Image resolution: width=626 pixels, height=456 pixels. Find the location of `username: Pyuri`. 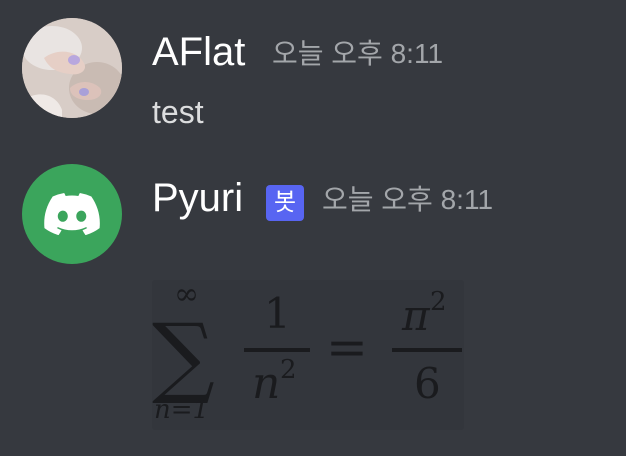

username: Pyuri is located at coordinates (197, 198).